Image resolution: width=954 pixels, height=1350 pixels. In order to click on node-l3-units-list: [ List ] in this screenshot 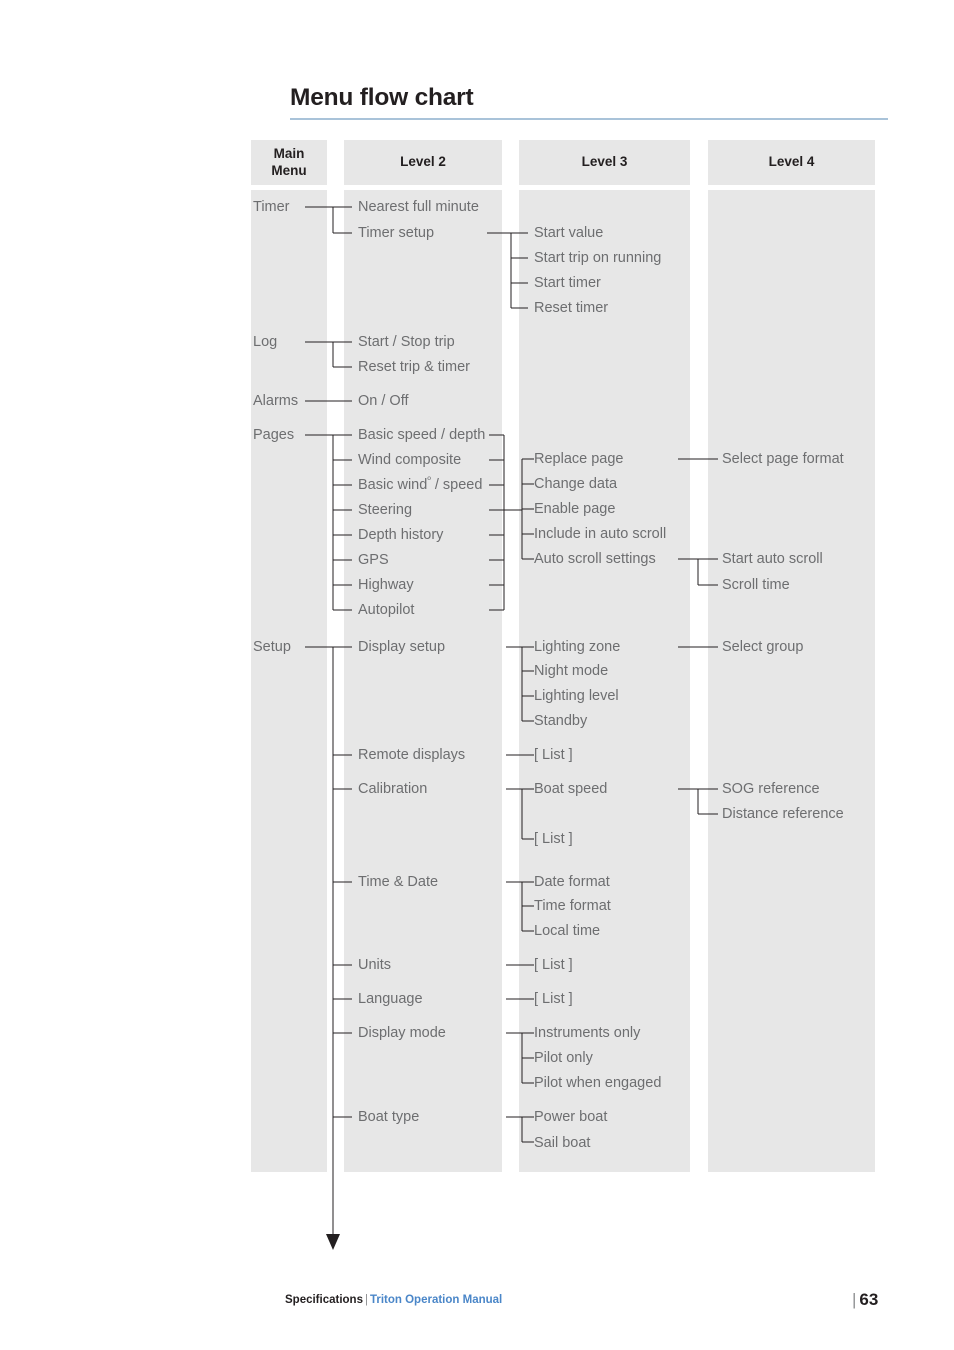, I will do `click(553, 965)`.